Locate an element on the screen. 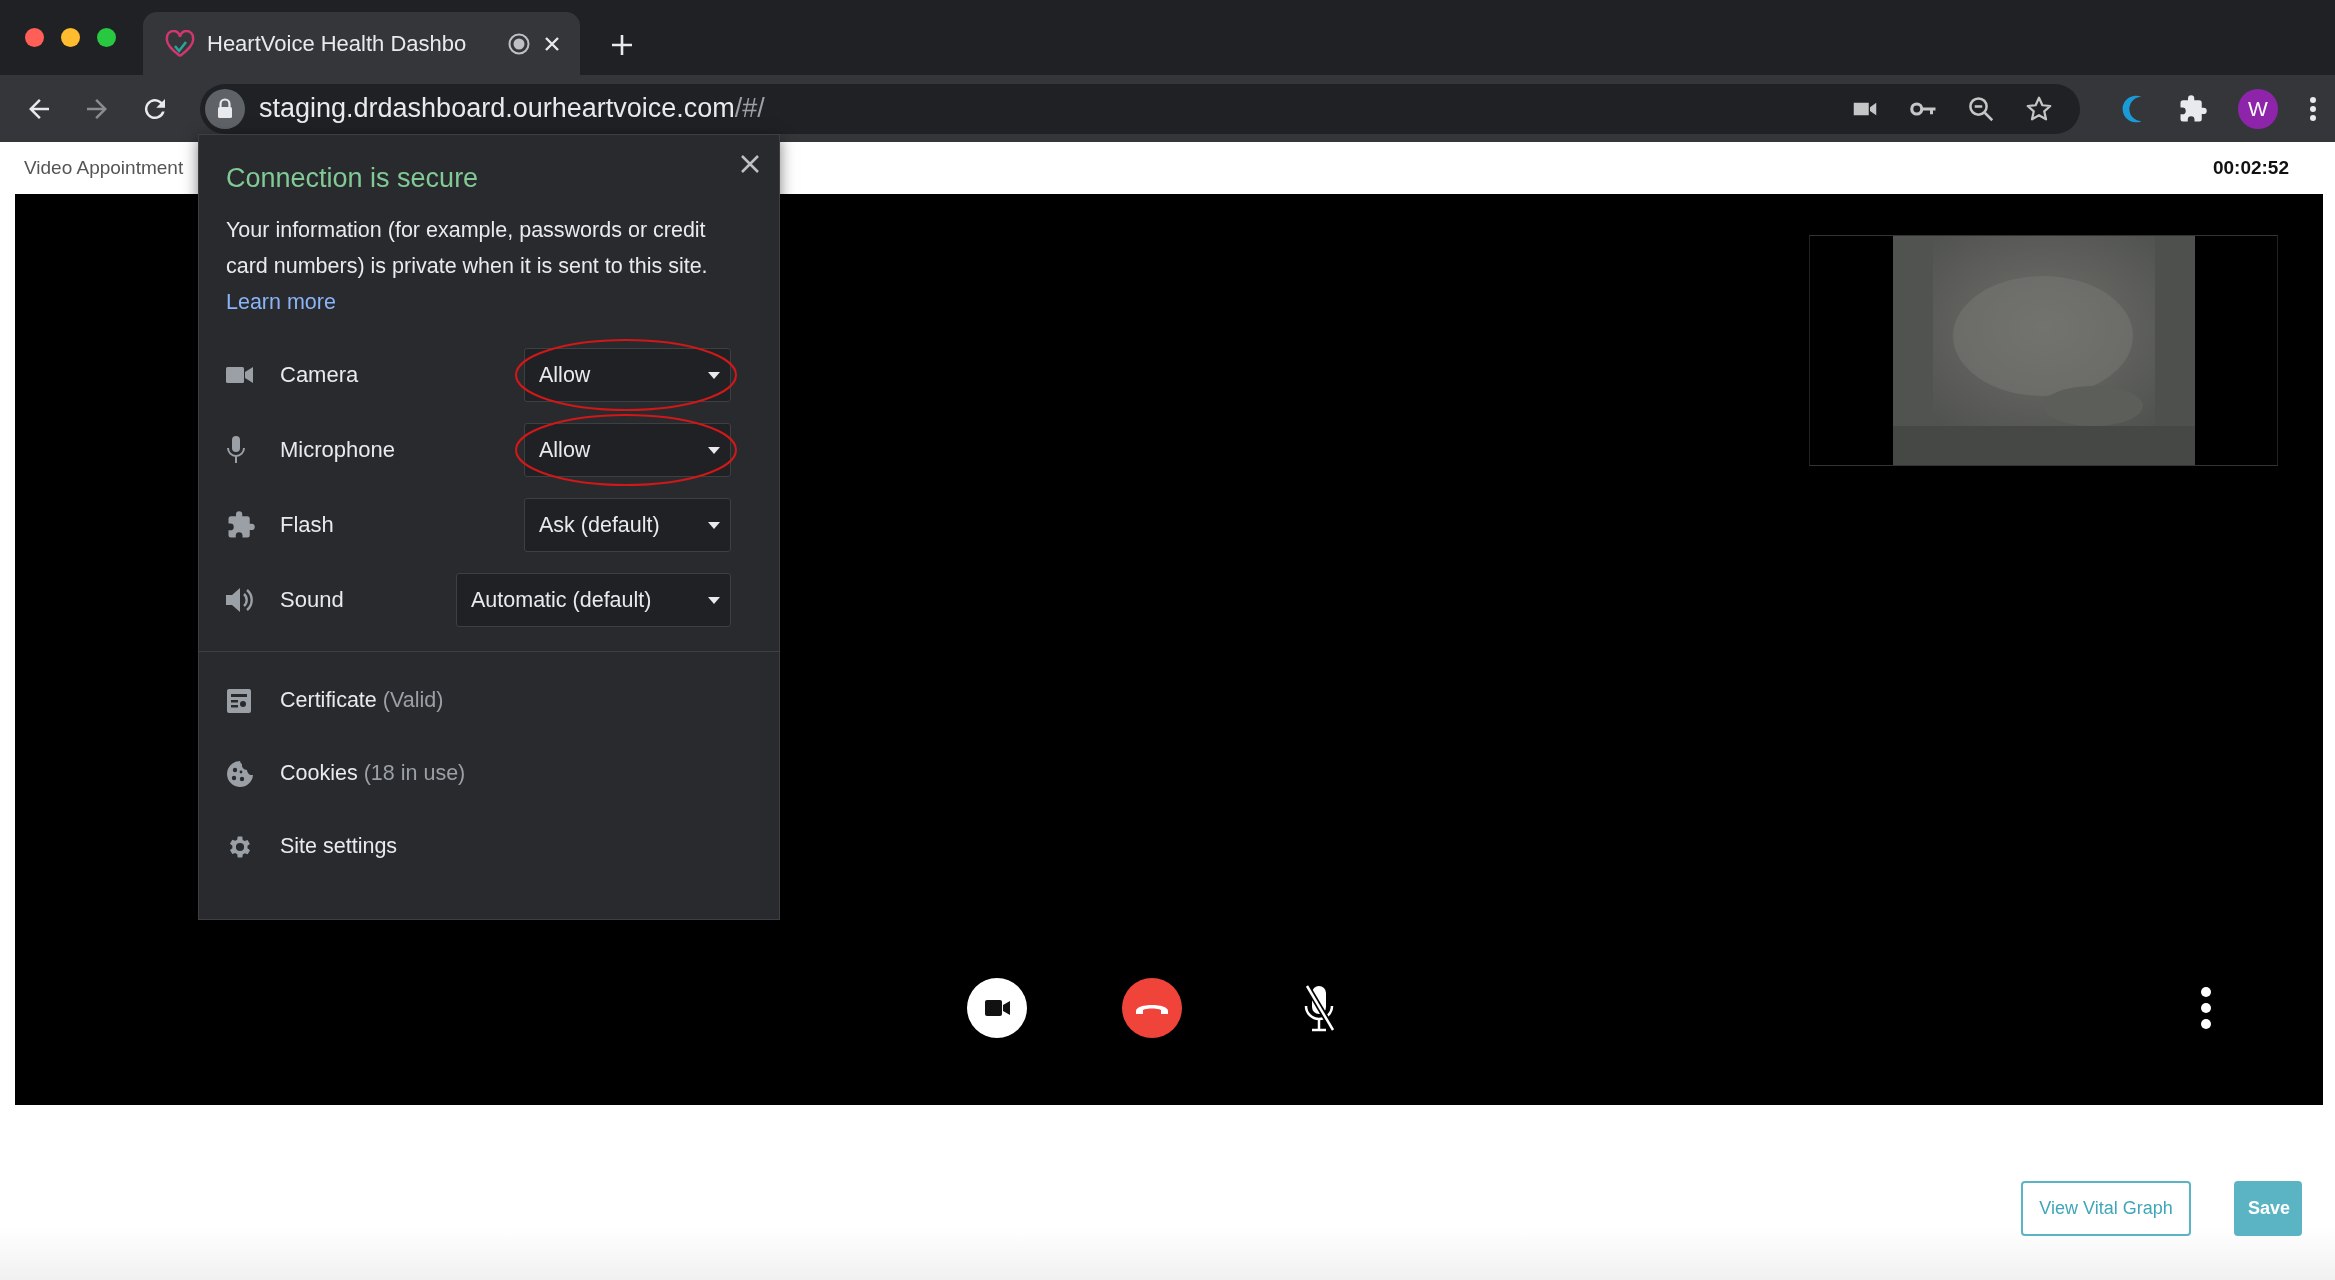 This screenshot has width=2335, height=1280. hang-up-button is located at coordinates (1152, 1008).